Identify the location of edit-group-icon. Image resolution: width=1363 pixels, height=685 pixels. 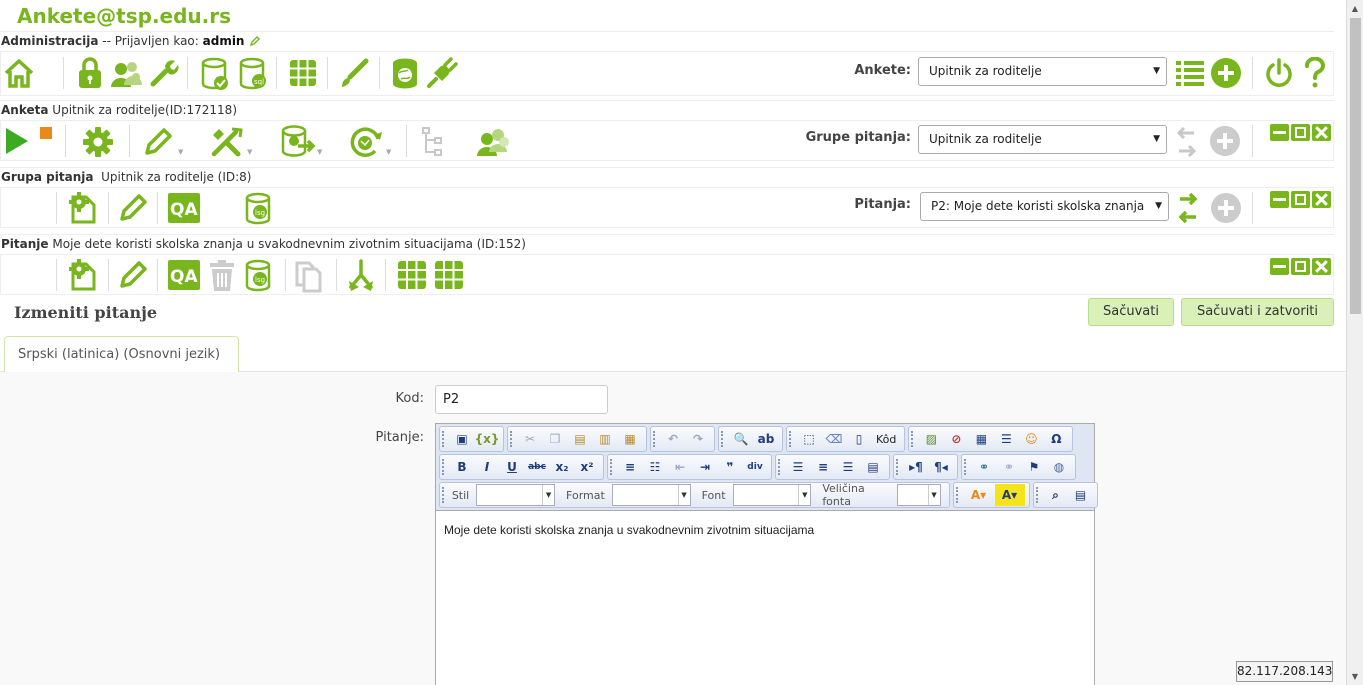
(133, 208).